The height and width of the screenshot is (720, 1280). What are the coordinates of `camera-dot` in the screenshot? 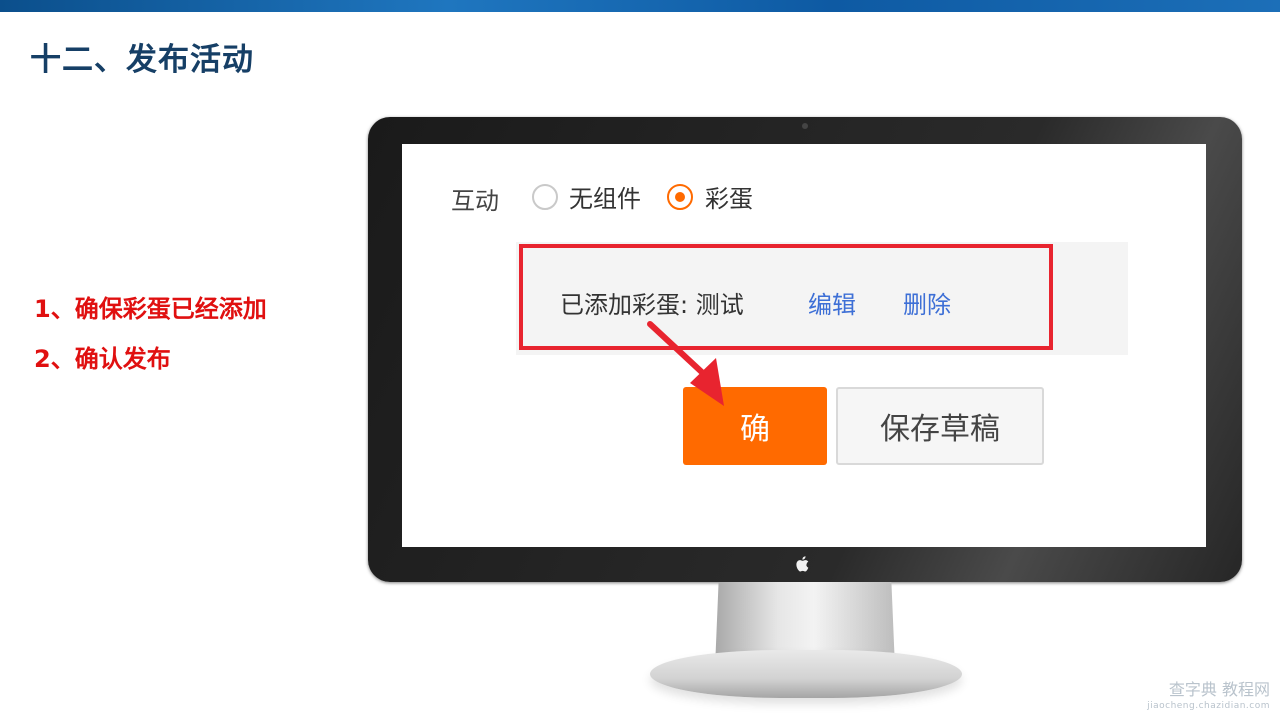 It's located at (805, 126).